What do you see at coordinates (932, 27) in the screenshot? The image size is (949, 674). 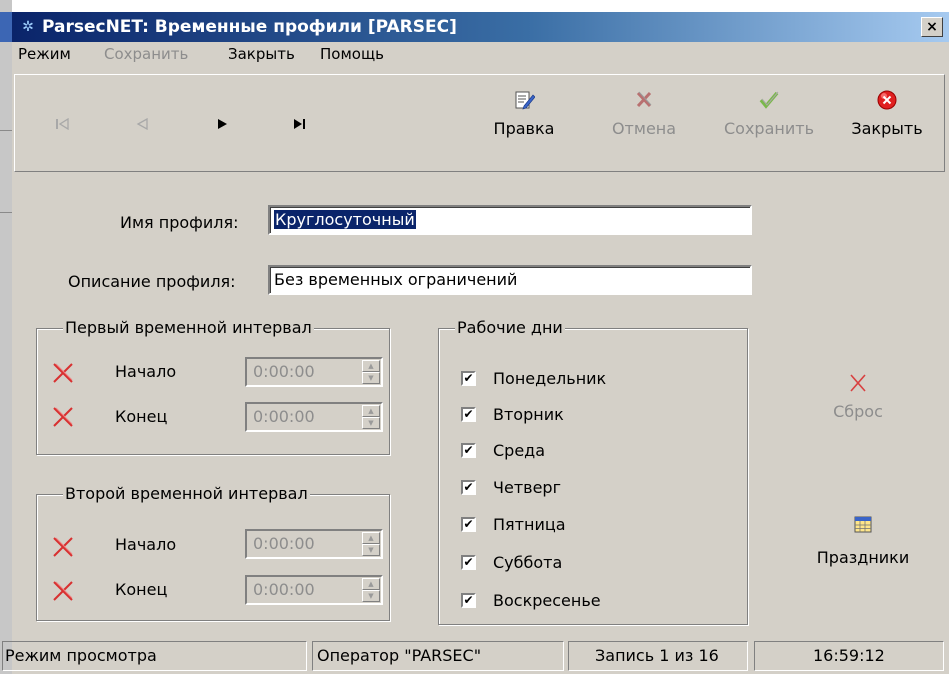 I see `window-close-button: ×` at bounding box center [932, 27].